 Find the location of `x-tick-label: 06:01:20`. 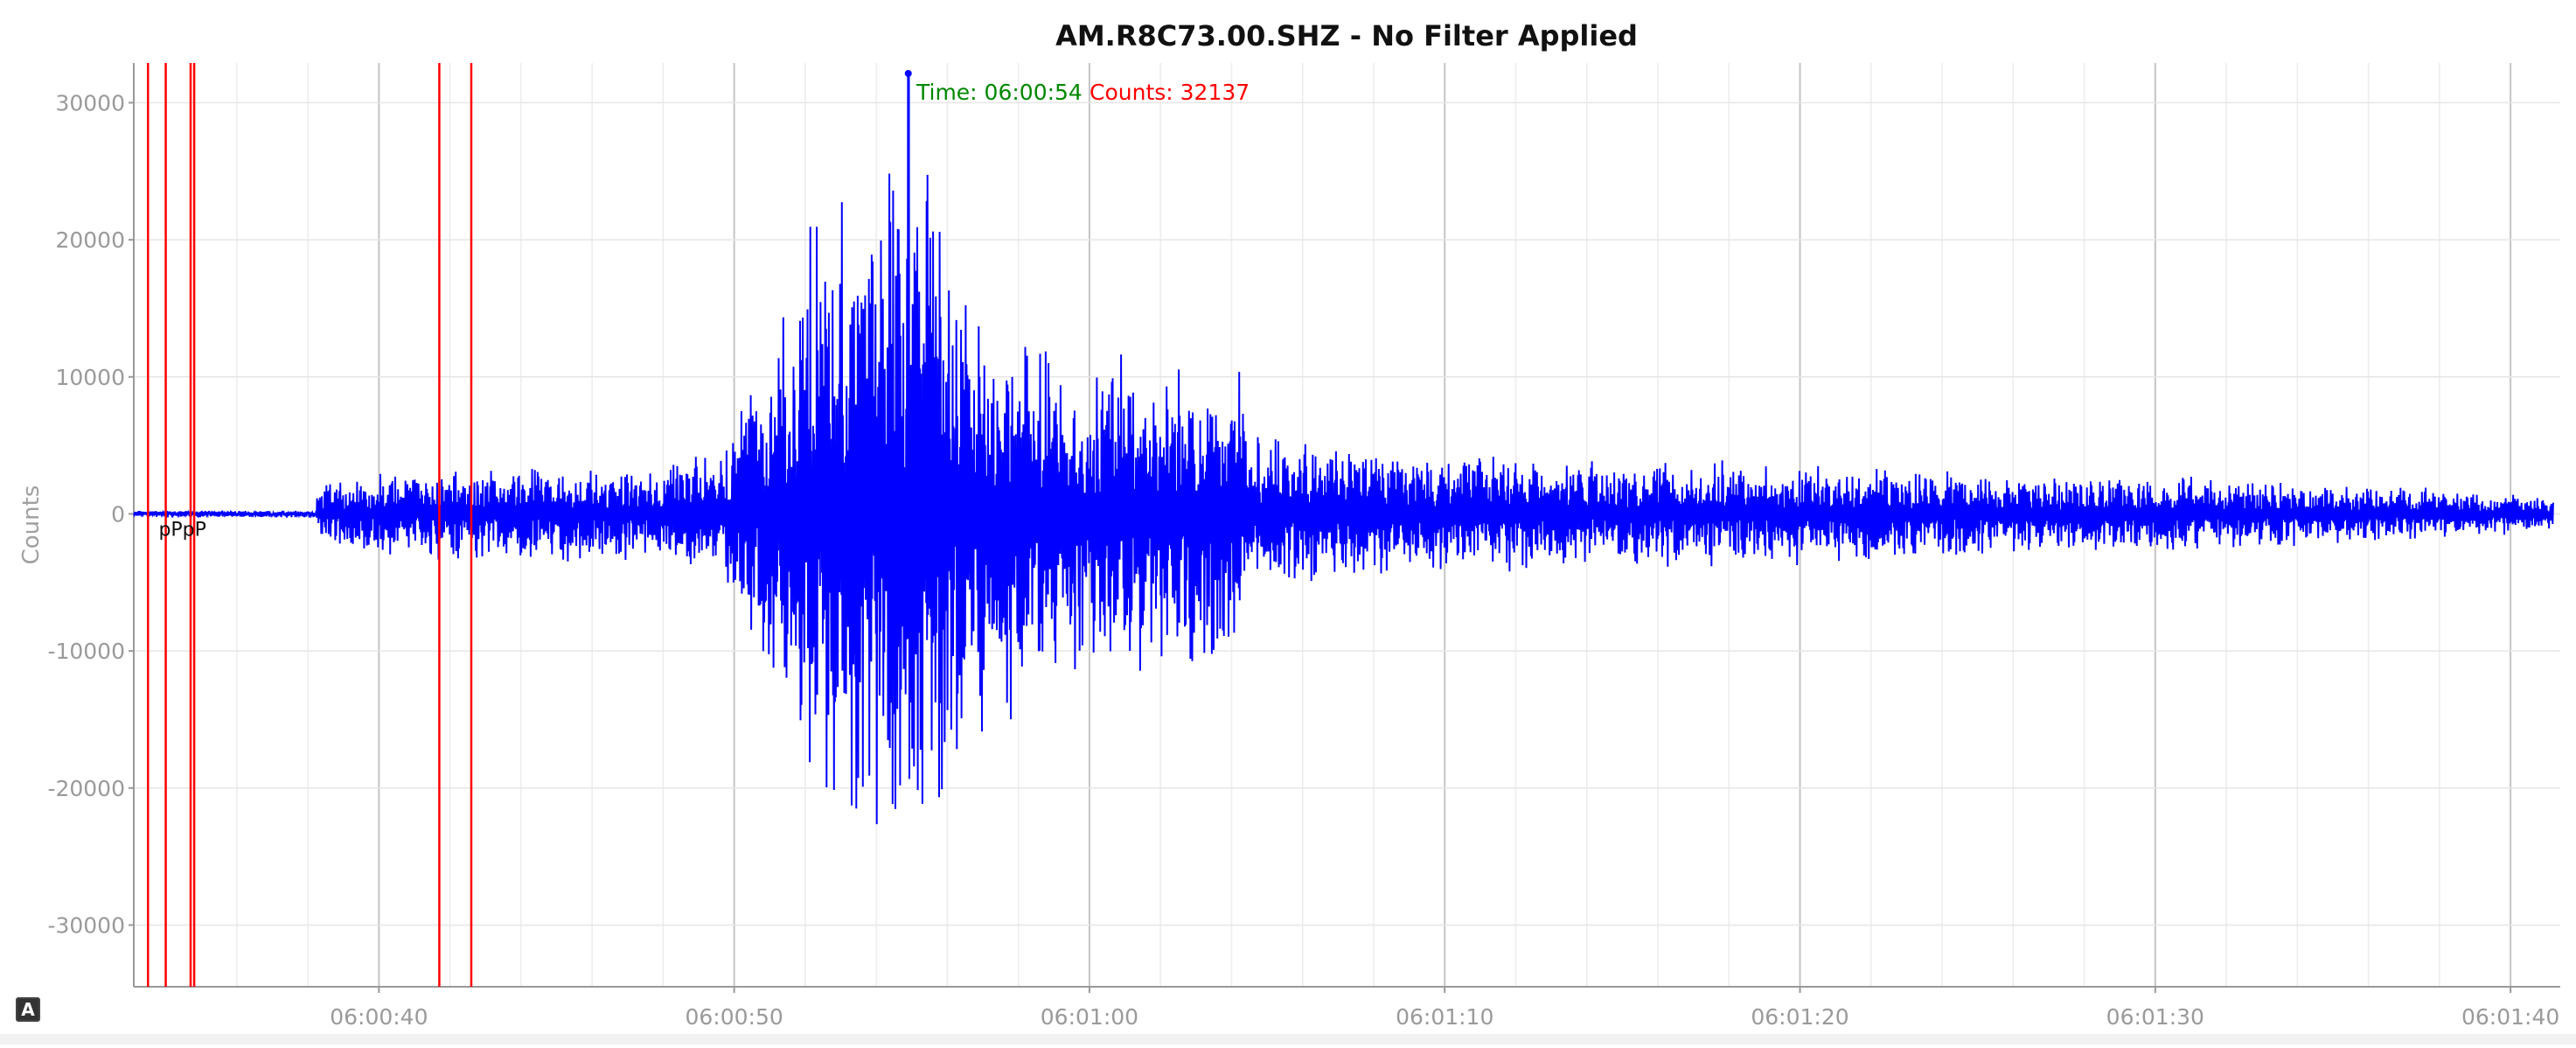

x-tick-label: 06:01:20 is located at coordinates (1799, 1017).